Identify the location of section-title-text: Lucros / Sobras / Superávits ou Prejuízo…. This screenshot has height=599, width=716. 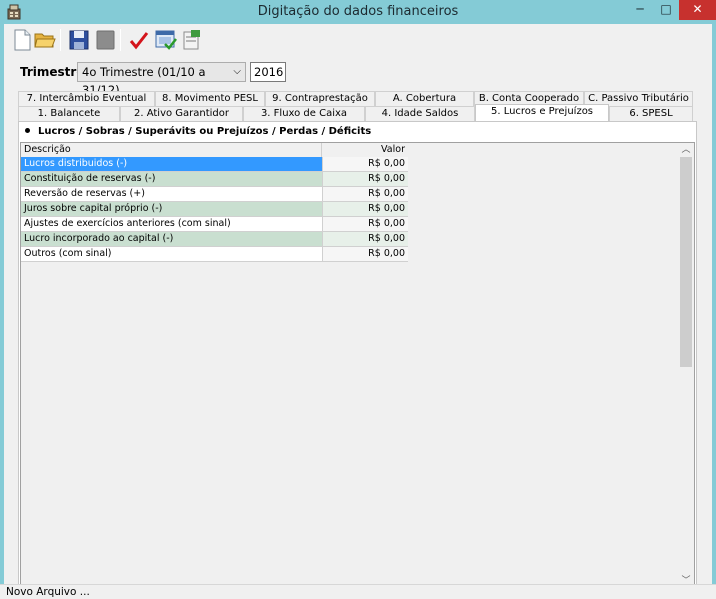
(205, 131).